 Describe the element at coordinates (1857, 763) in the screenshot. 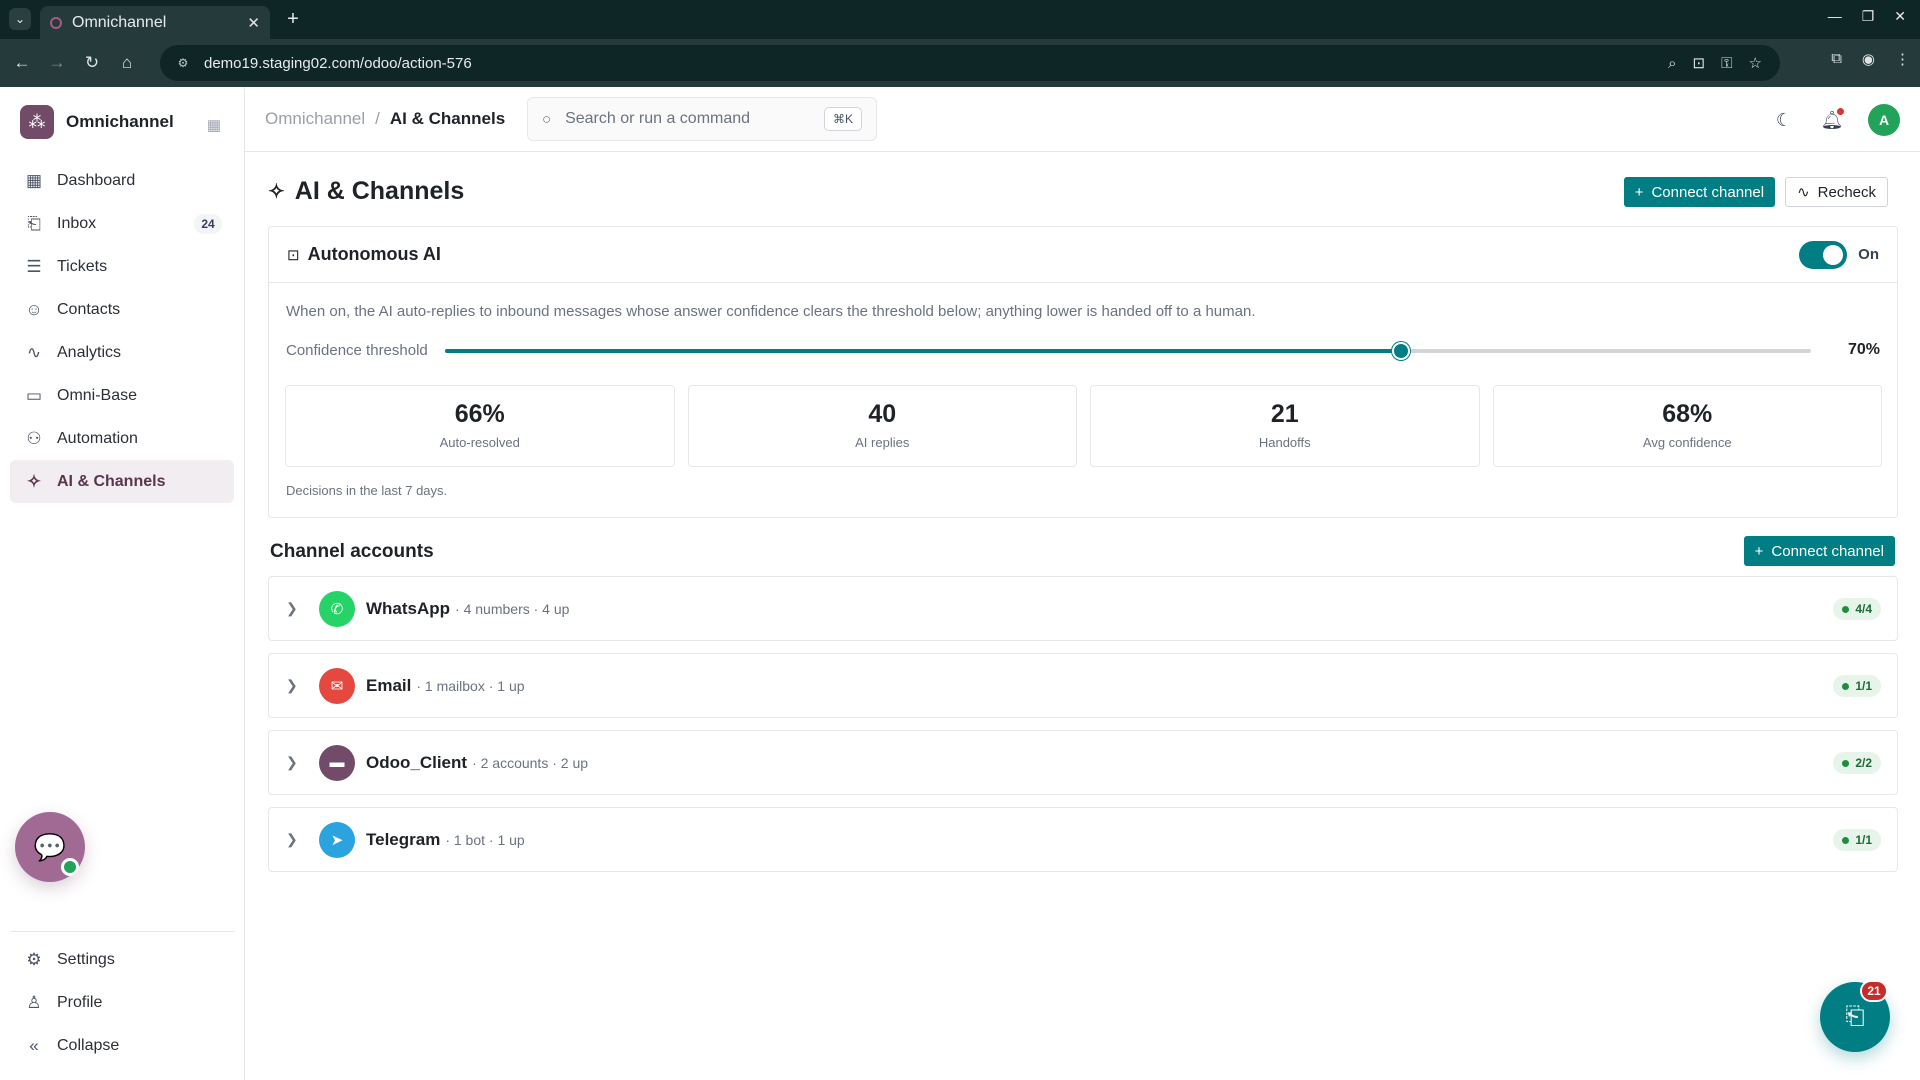

I see `channel-status-badge: 2/2` at that location.